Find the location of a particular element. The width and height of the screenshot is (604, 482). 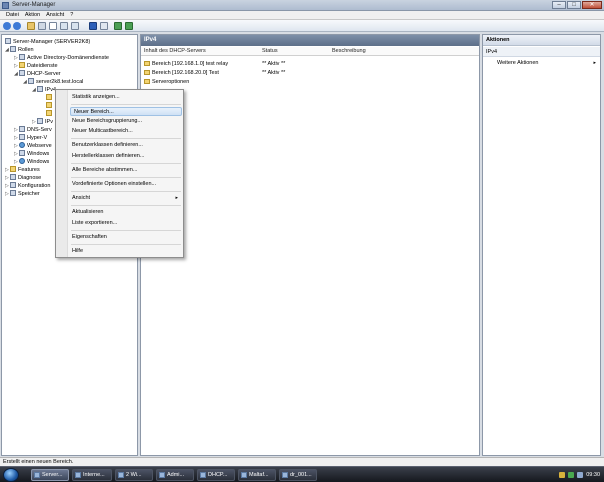

tree-item-dns-server: ▷ DNS-Serv is located at coordinates (33, 130).